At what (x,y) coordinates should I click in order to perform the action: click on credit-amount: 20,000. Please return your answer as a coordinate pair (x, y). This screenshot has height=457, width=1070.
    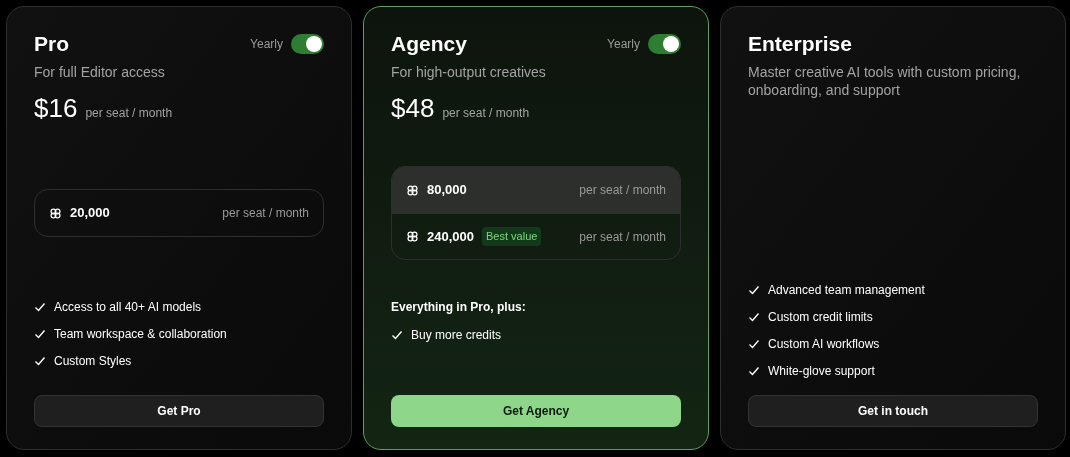
    Looking at the image, I should click on (90, 213).